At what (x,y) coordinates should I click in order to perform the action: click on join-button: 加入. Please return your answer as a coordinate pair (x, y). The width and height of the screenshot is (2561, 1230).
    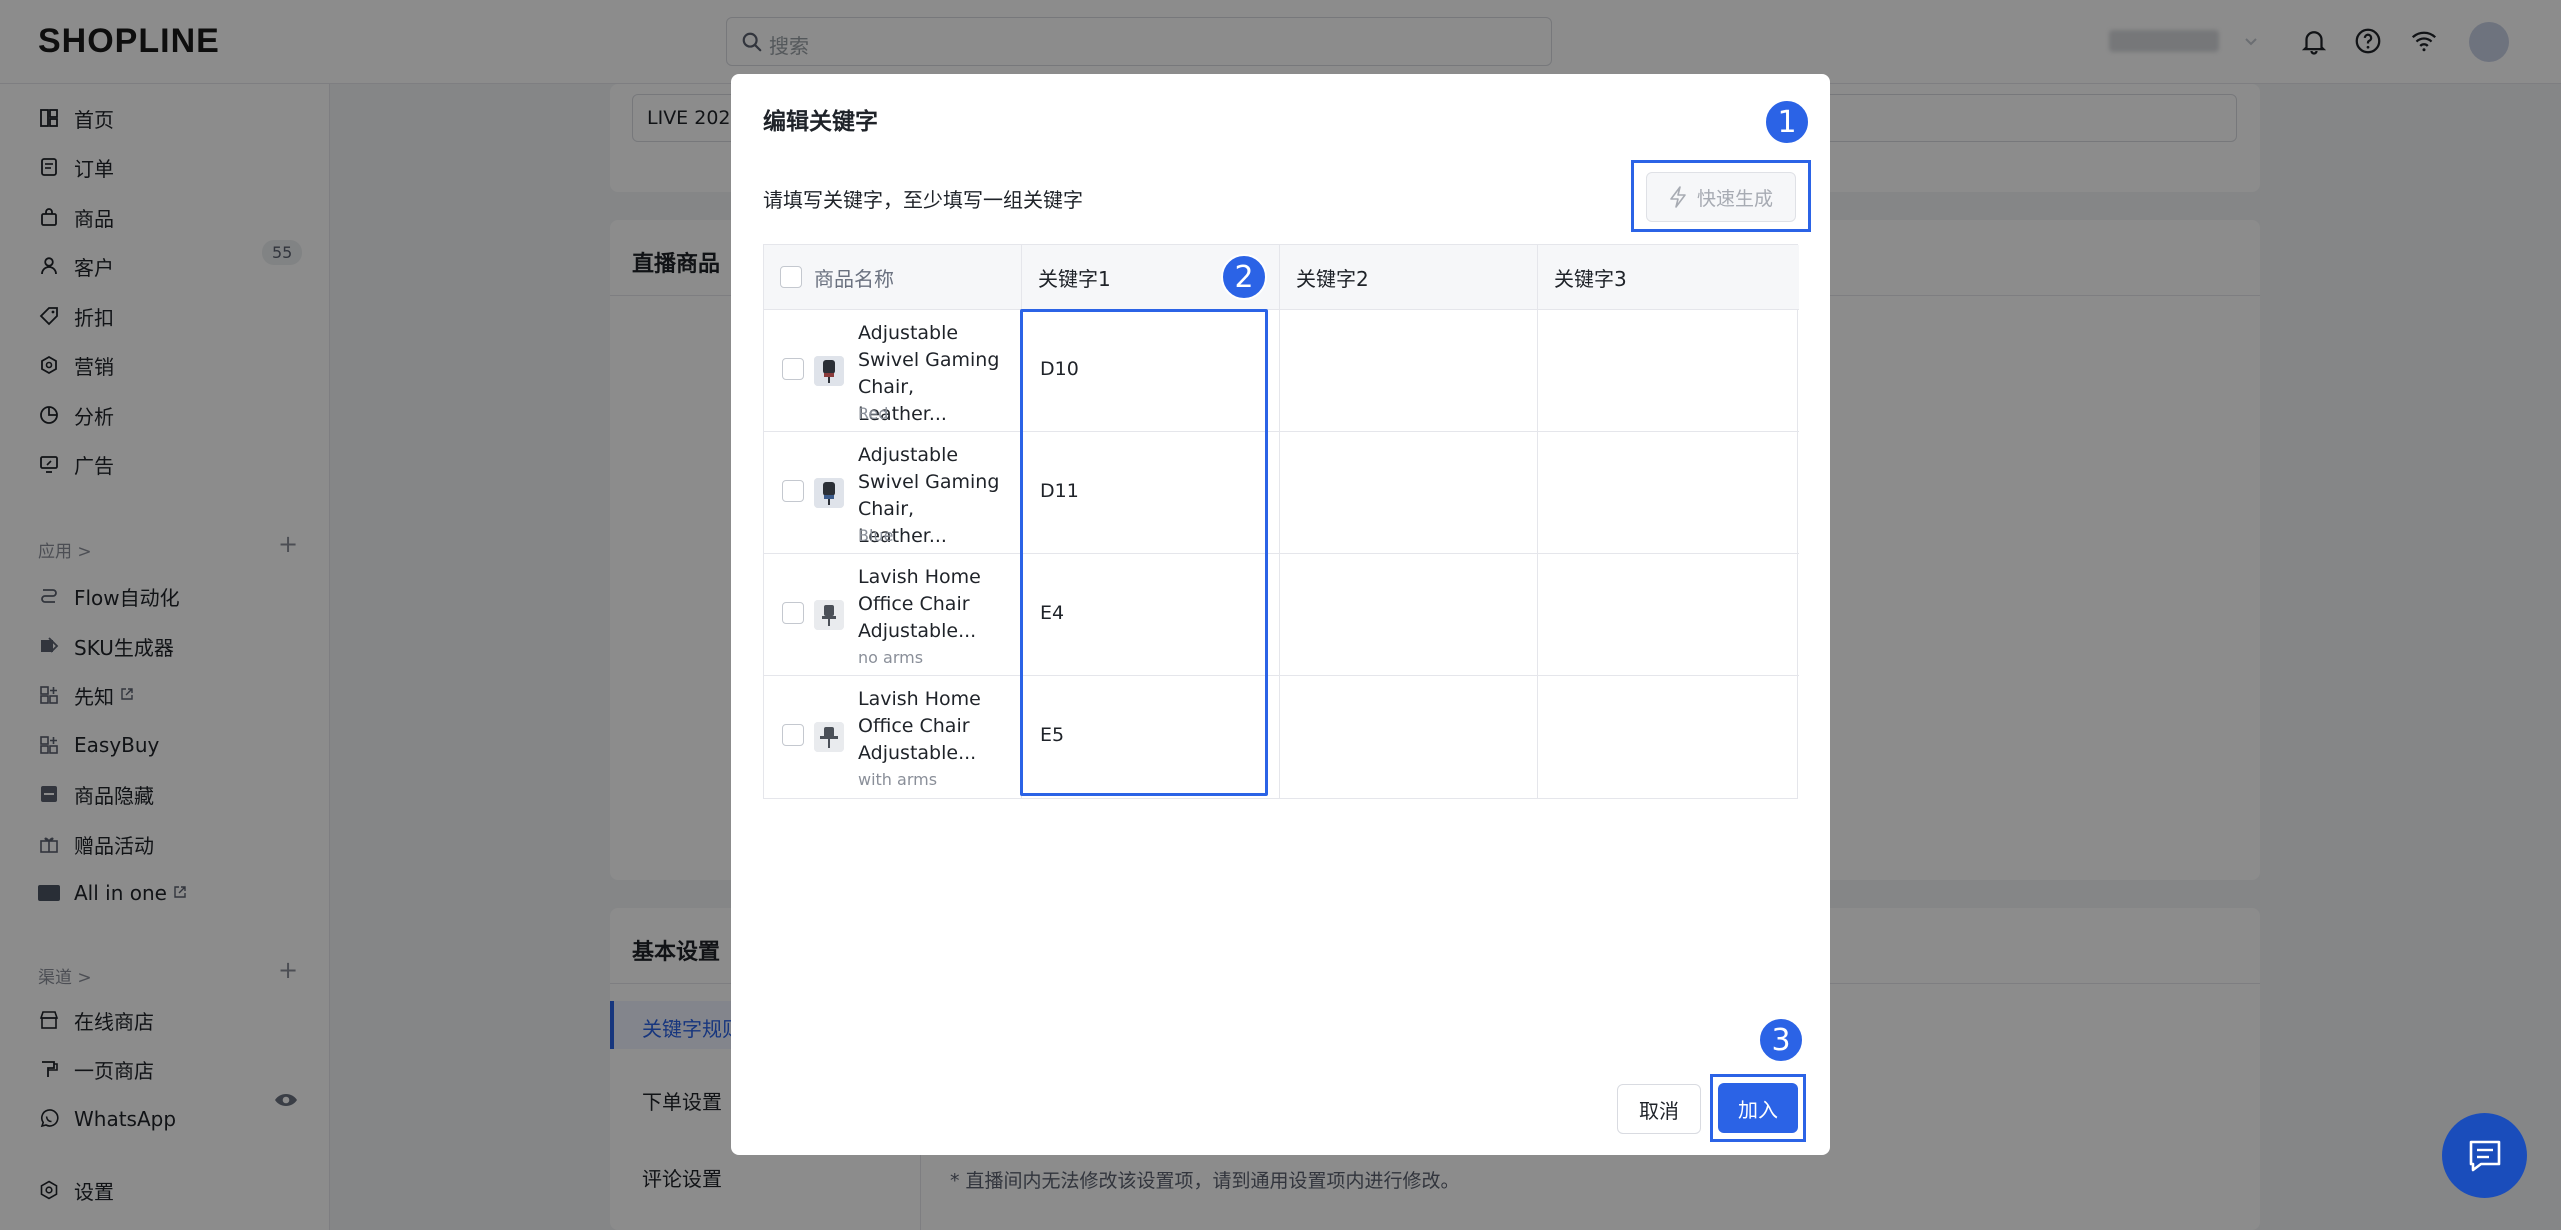
    Looking at the image, I should click on (1758, 1108).